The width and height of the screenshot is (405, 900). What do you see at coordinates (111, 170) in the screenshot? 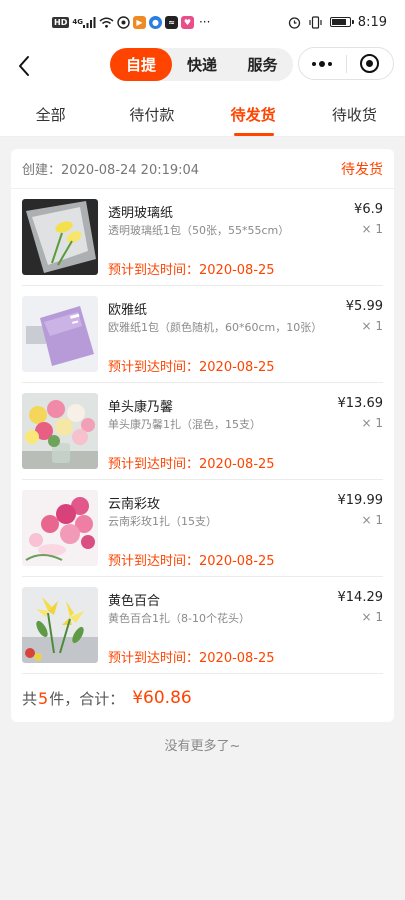
I see `order-created-time: 创建：2020-08-24 20:19:04` at bounding box center [111, 170].